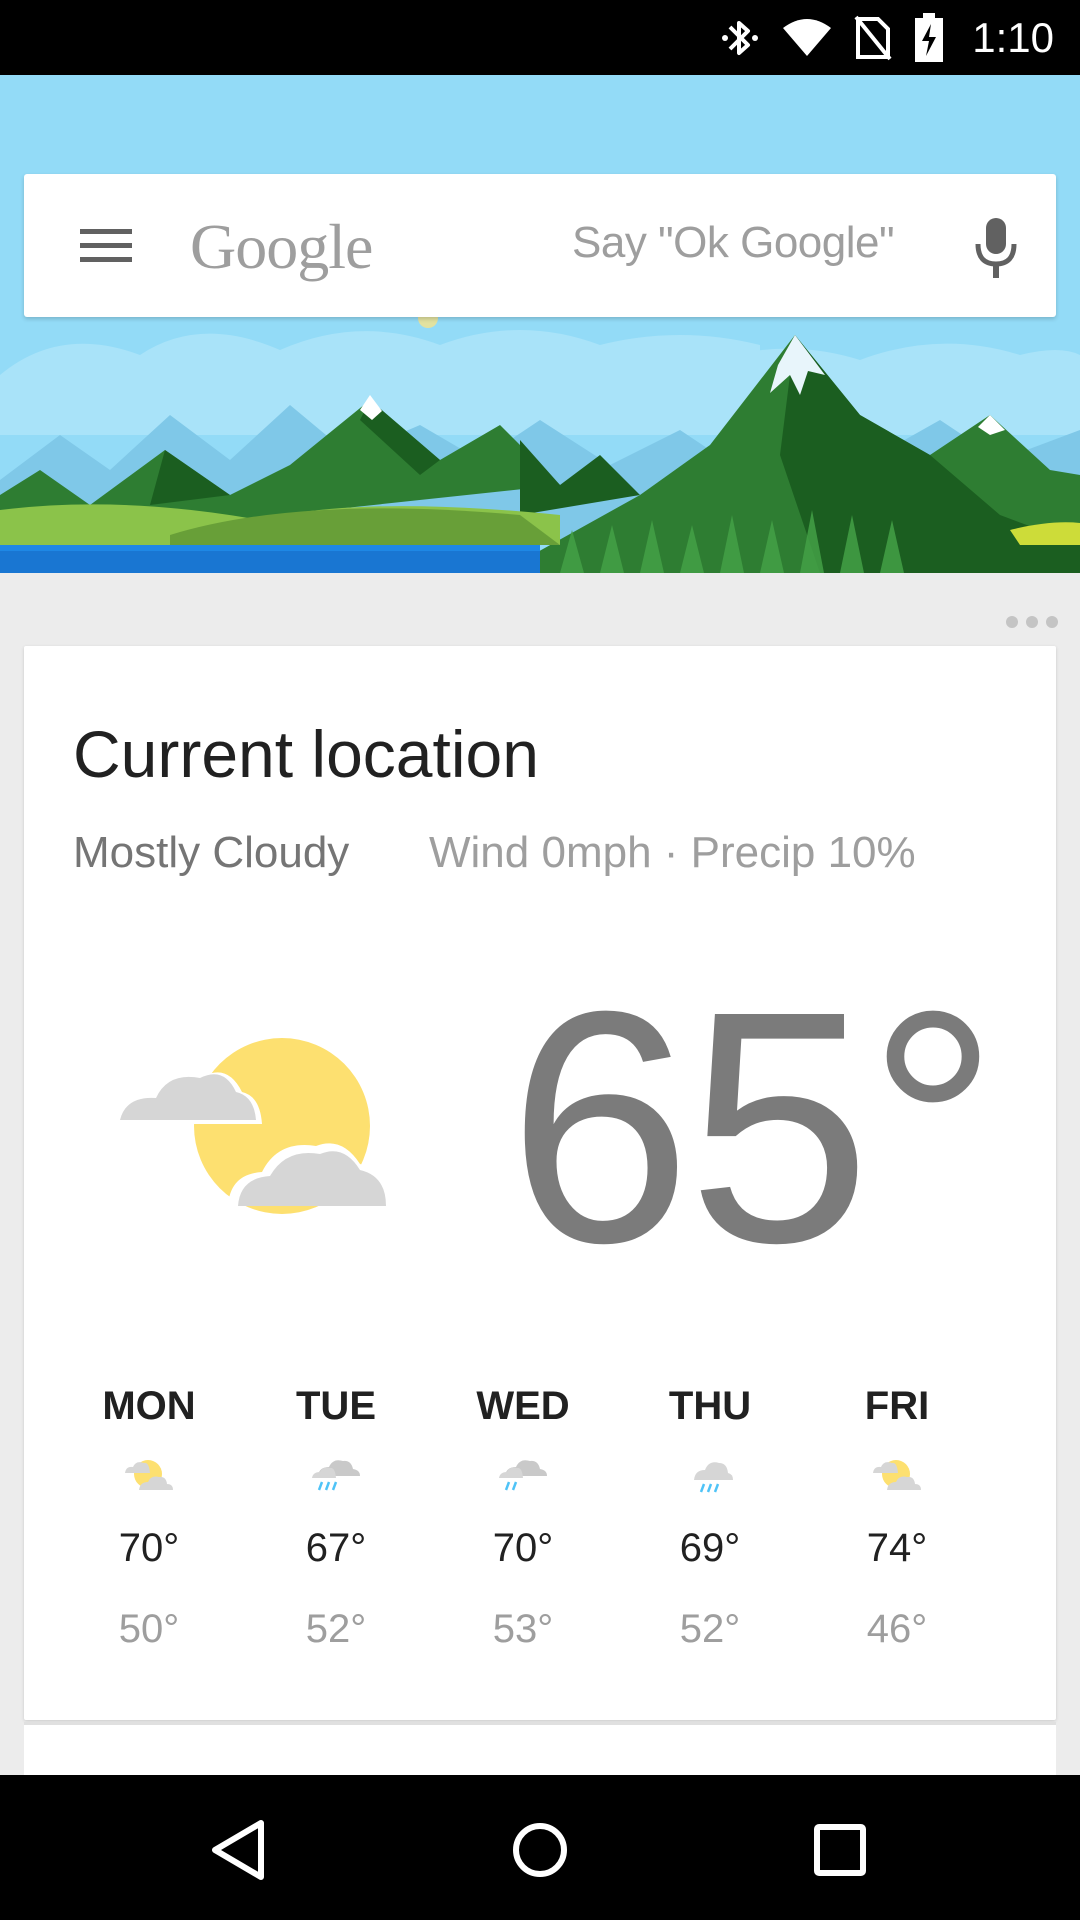  Describe the element at coordinates (710, 1518) in the screenshot. I see `forecast-day: THU 69° 52°` at that location.